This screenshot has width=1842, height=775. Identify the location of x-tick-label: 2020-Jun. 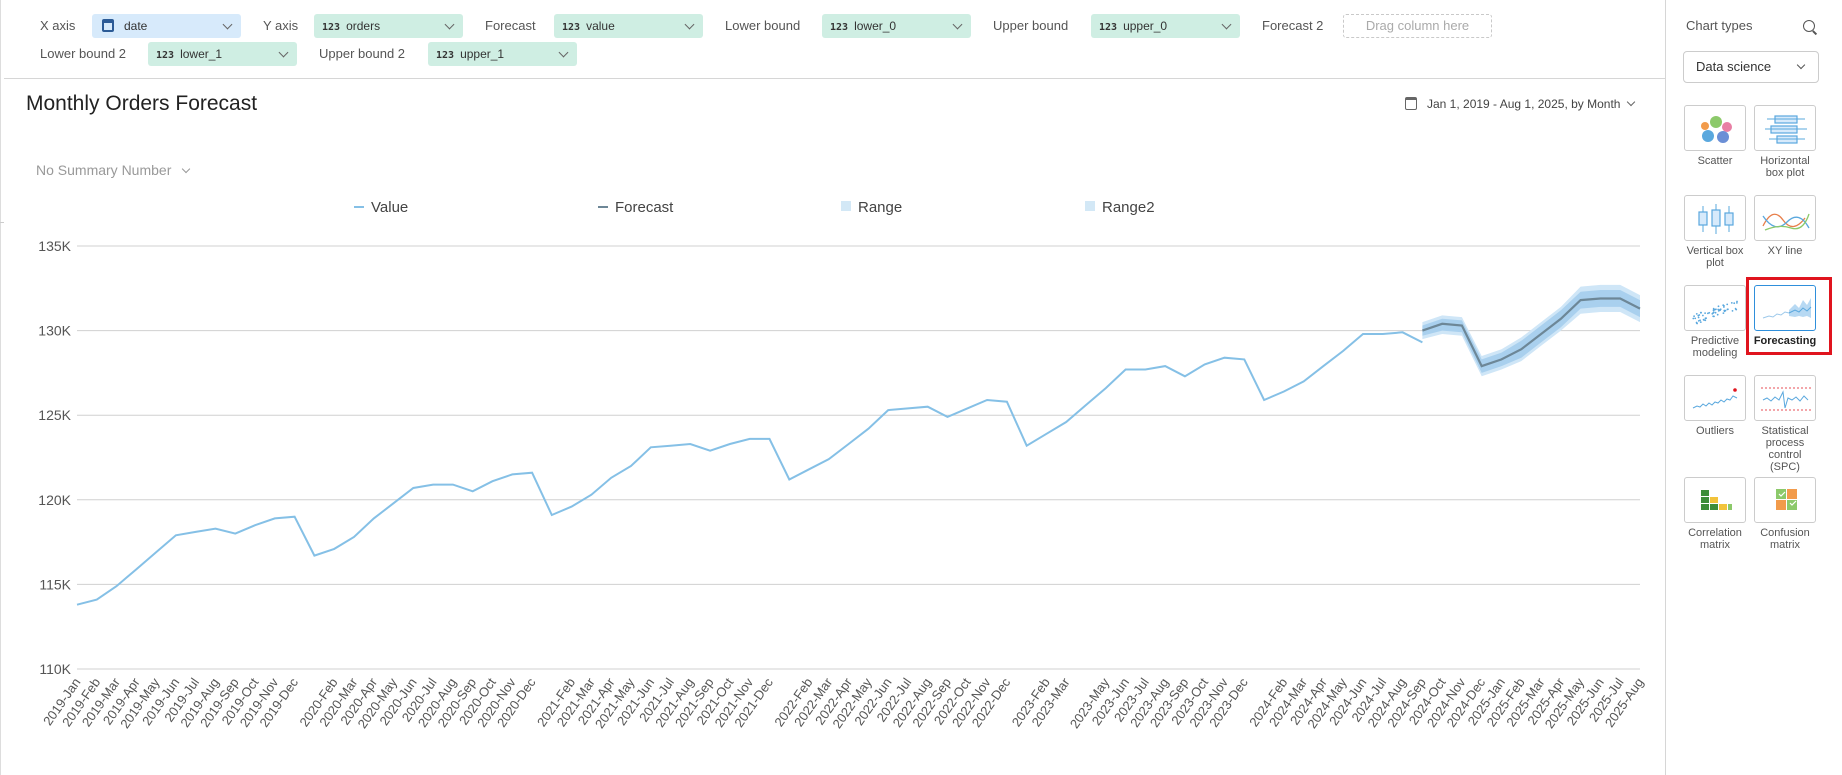
(397, 701).